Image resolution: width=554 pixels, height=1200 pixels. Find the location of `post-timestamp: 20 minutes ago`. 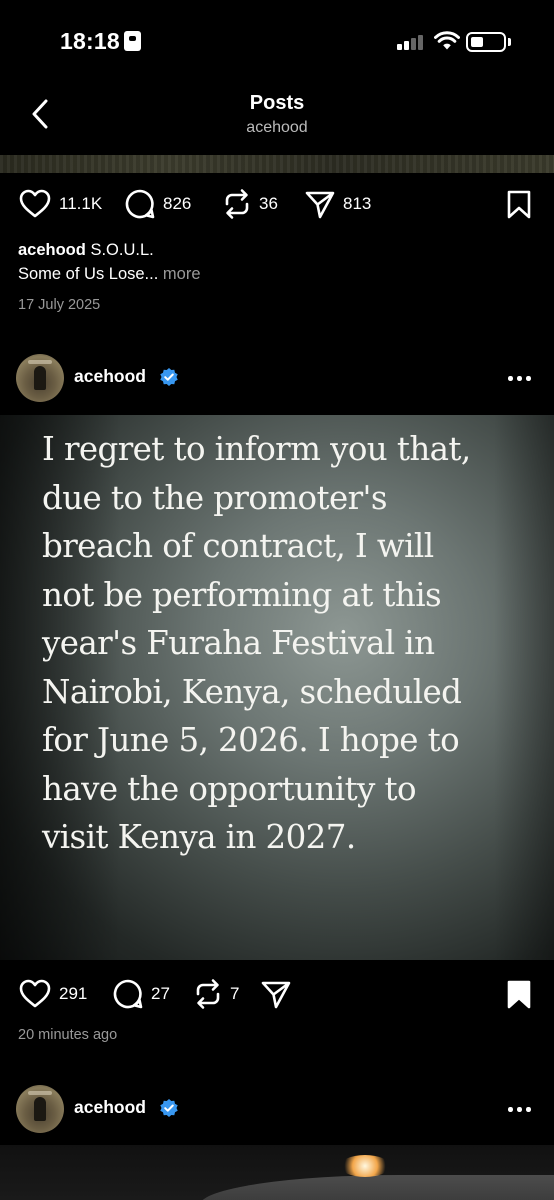

post-timestamp: 20 minutes ago is located at coordinates (68, 1035).